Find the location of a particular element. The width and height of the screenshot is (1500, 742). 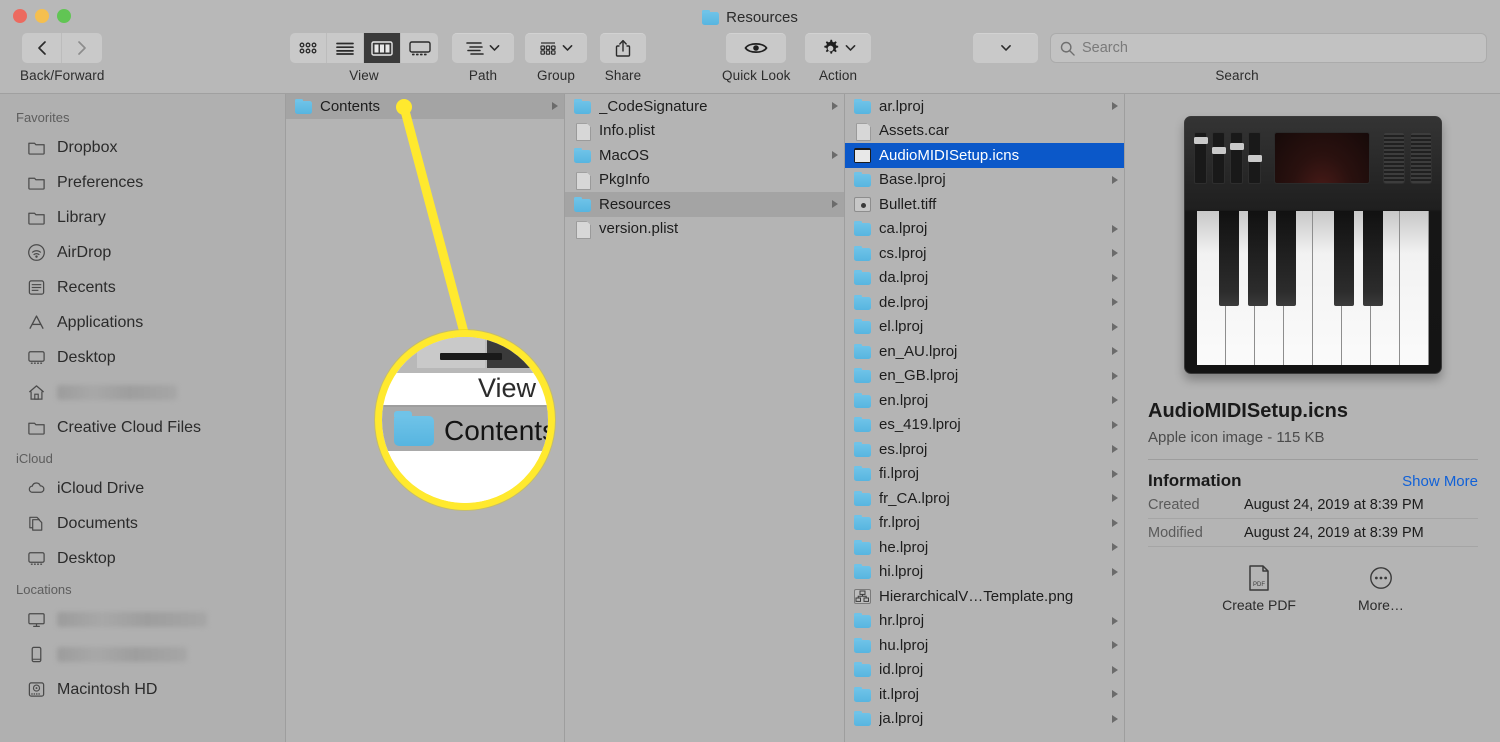

file-row-label: ar.lproj is located at coordinates (902, 106).